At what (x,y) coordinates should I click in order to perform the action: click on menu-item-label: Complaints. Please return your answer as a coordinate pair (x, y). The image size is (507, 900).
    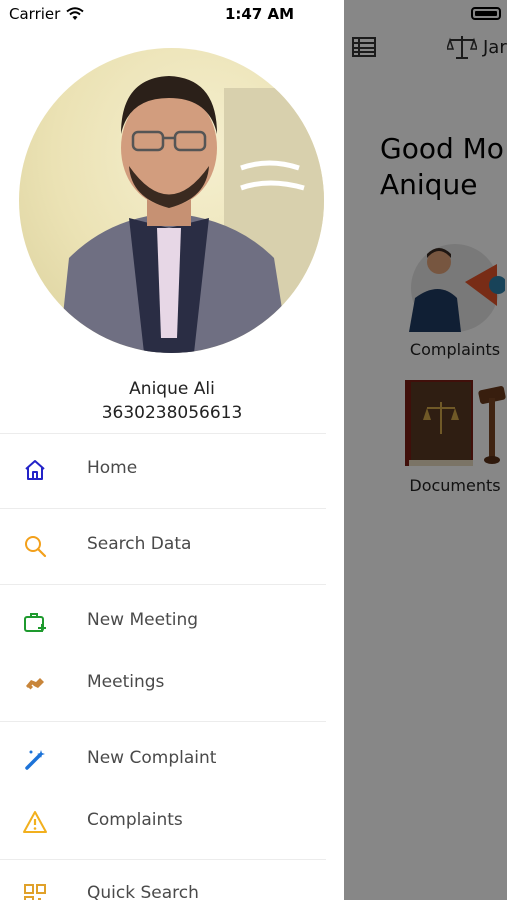
    Looking at the image, I should click on (135, 820).